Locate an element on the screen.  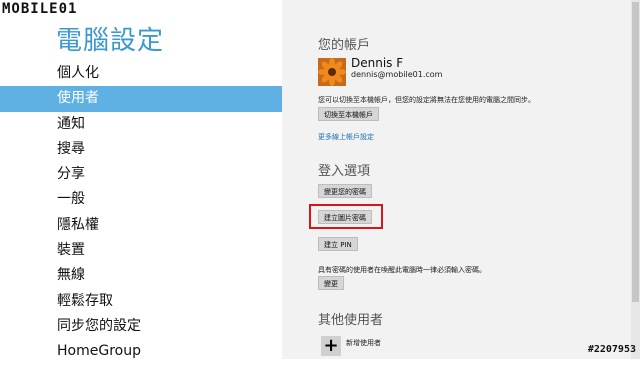
nav-item-users: 使用者 is located at coordinates (141, 99).